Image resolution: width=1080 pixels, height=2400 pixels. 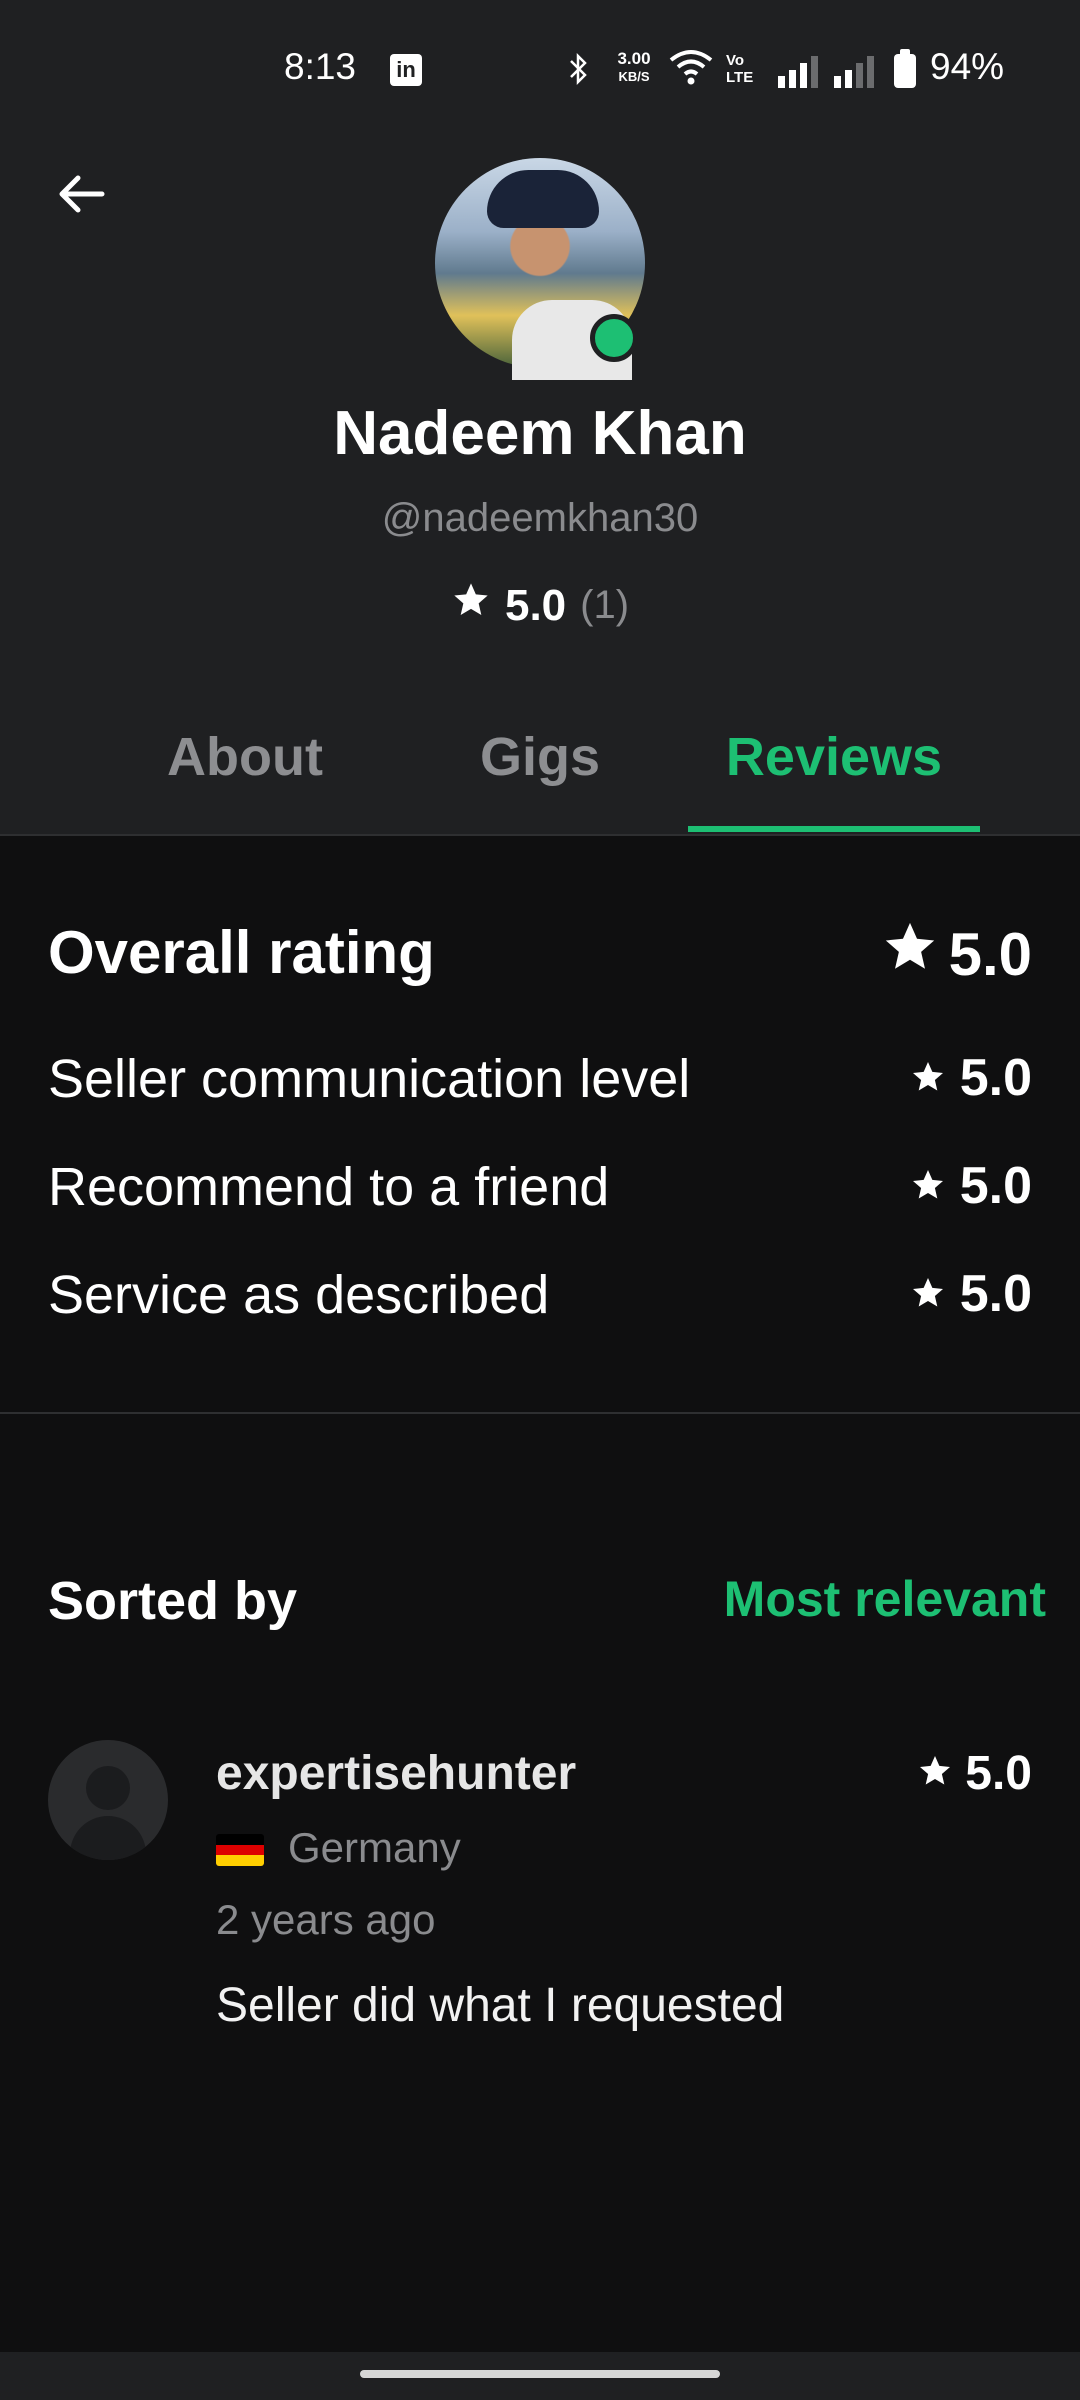 I want to click on active-tab-indicator, so click(x=834, y=829).